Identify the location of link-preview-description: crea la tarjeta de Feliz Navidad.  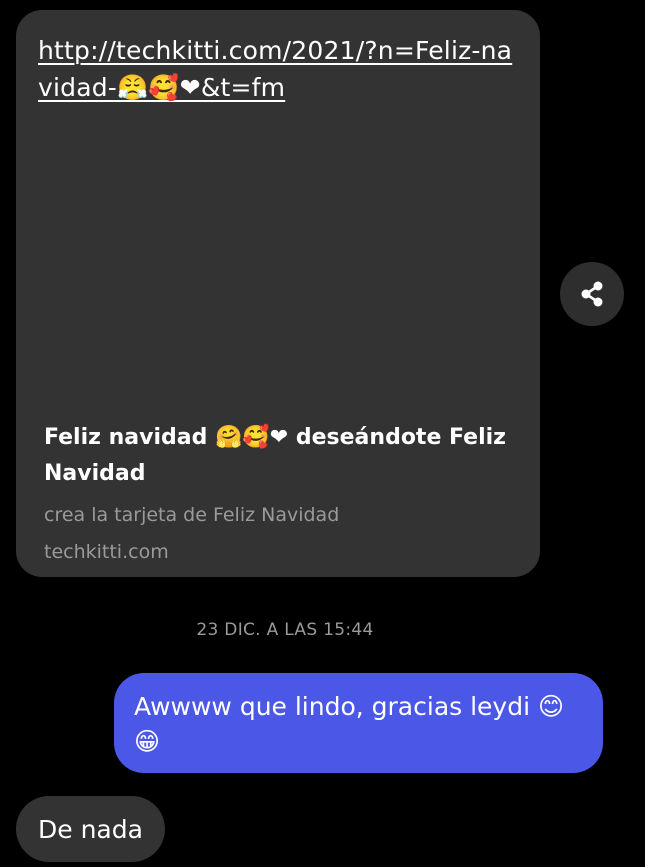
(192, 515).